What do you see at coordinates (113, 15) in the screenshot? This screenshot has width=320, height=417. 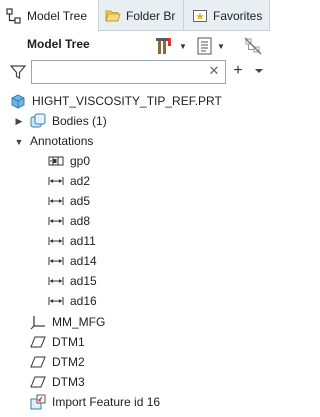 I see `folder-icon` at bounding box center [113, 15].